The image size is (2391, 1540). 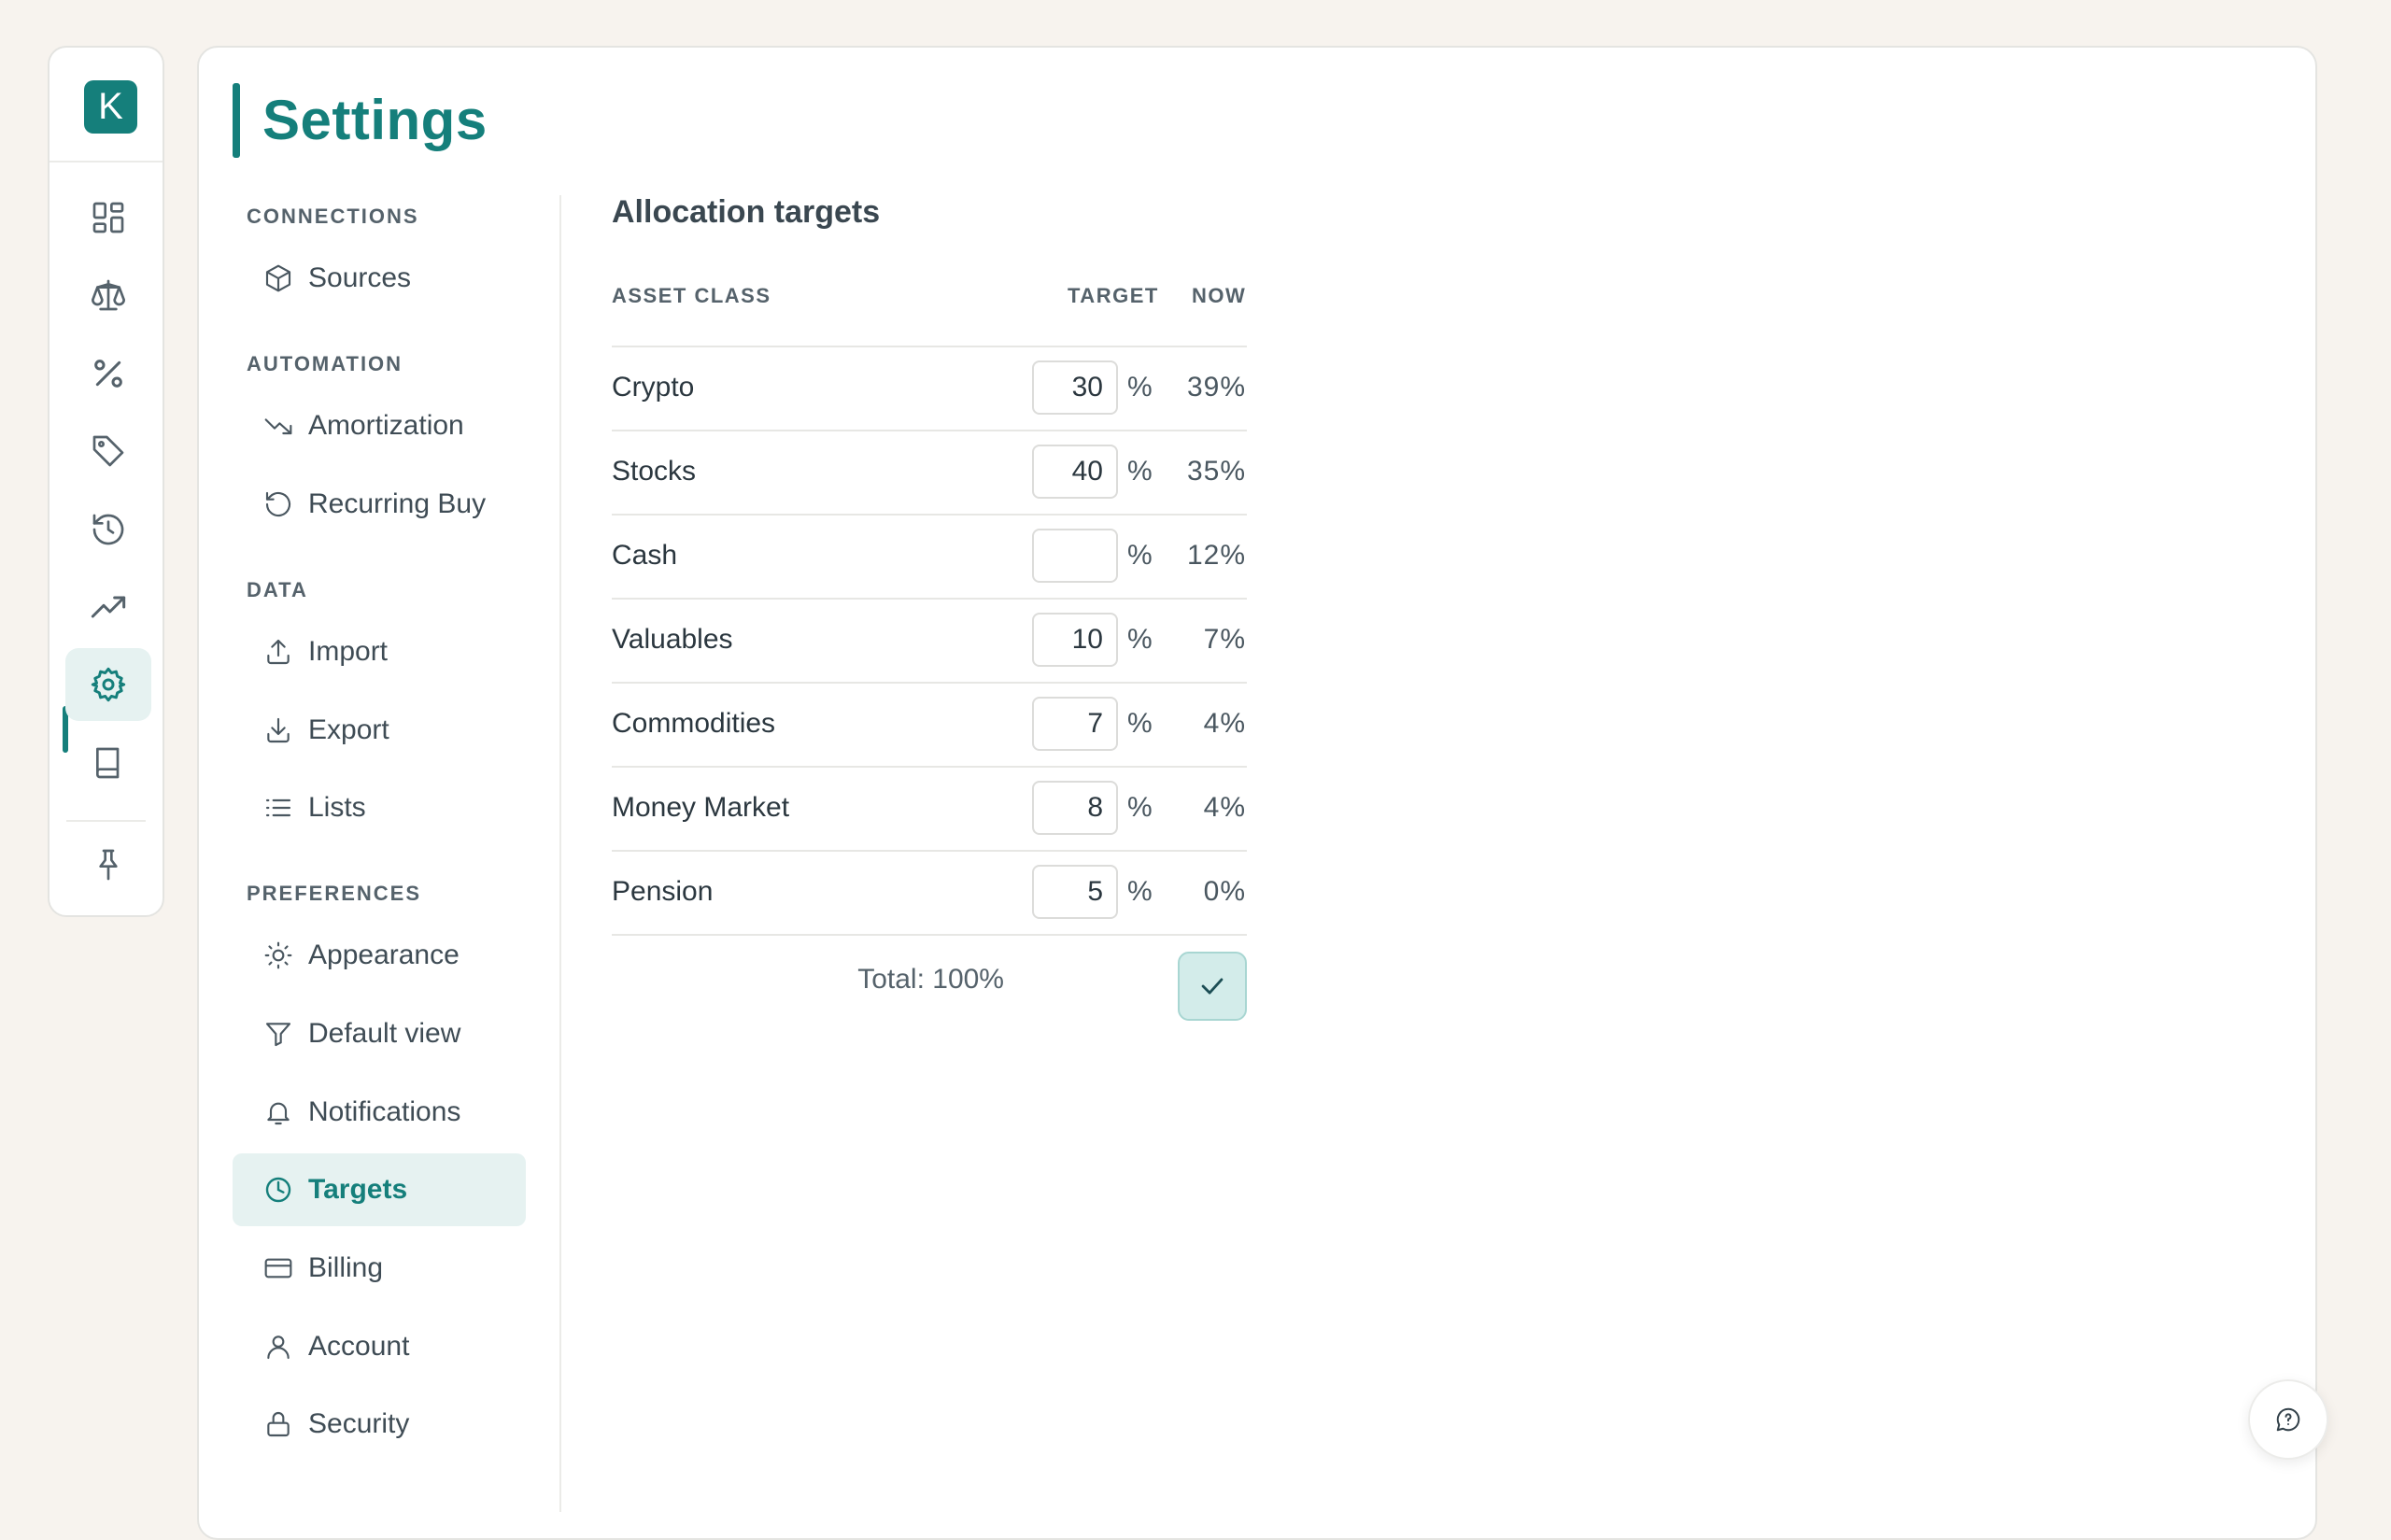 I want to click on scale-icon, so click(x=108, y=295).